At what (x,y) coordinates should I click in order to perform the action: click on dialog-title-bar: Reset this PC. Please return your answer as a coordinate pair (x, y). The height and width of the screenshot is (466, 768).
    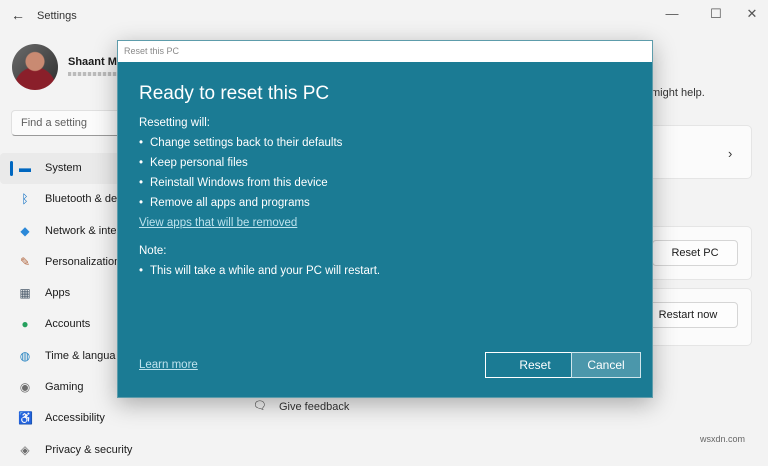
    Looking at the image, I should click on (385, 51).